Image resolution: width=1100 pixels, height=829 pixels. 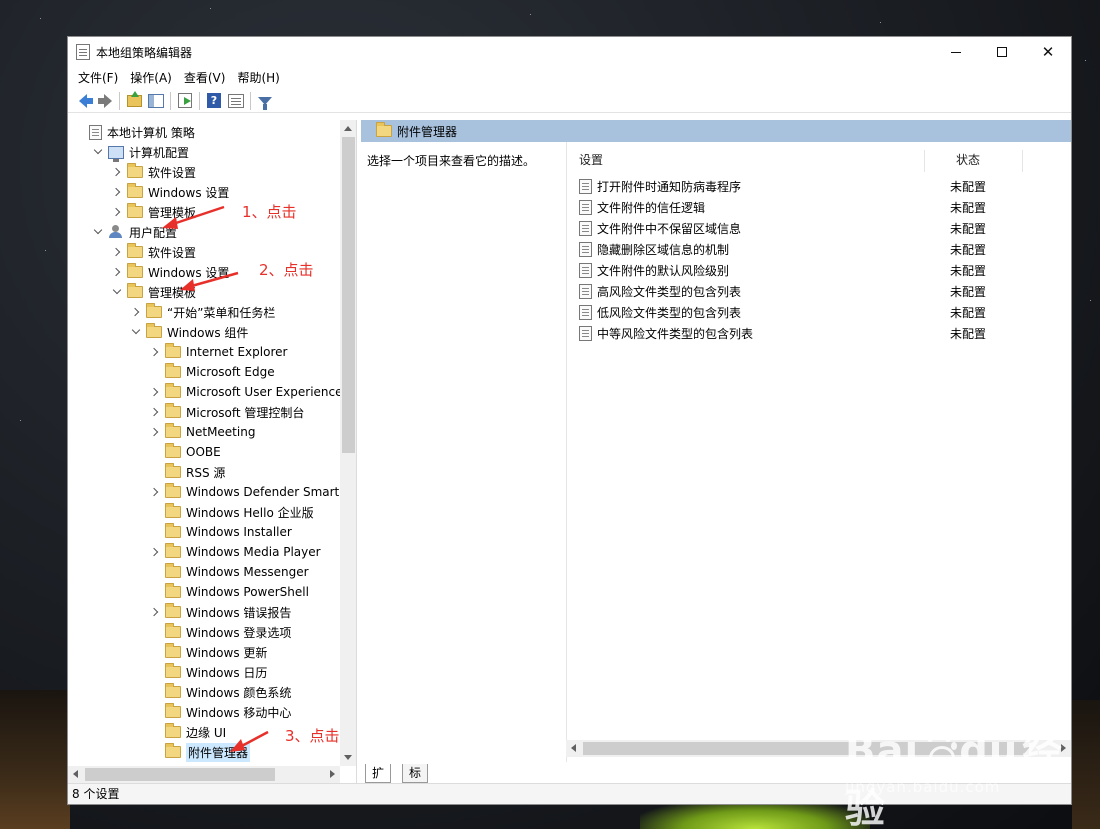 I want to click on tree-item: OOBE, so click(x=184, y=452).